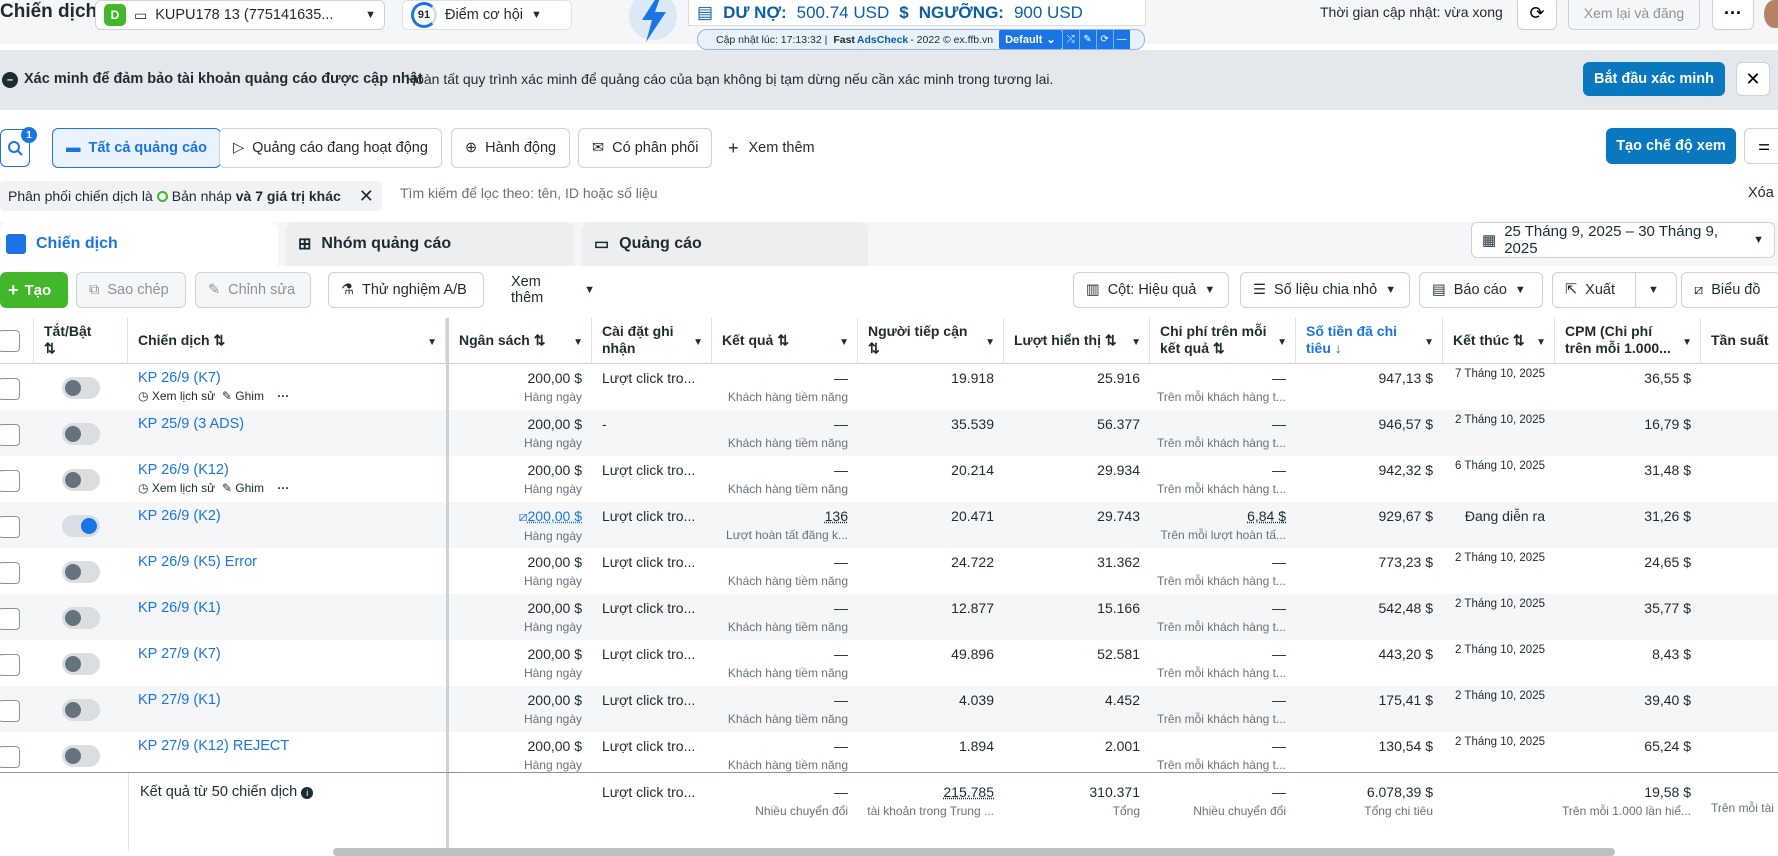 The height and width of the screenshot is (856, 1778). I want to click on columns-button: ▥ Cột: Hiệu quả ▼, so click(1151, 290).